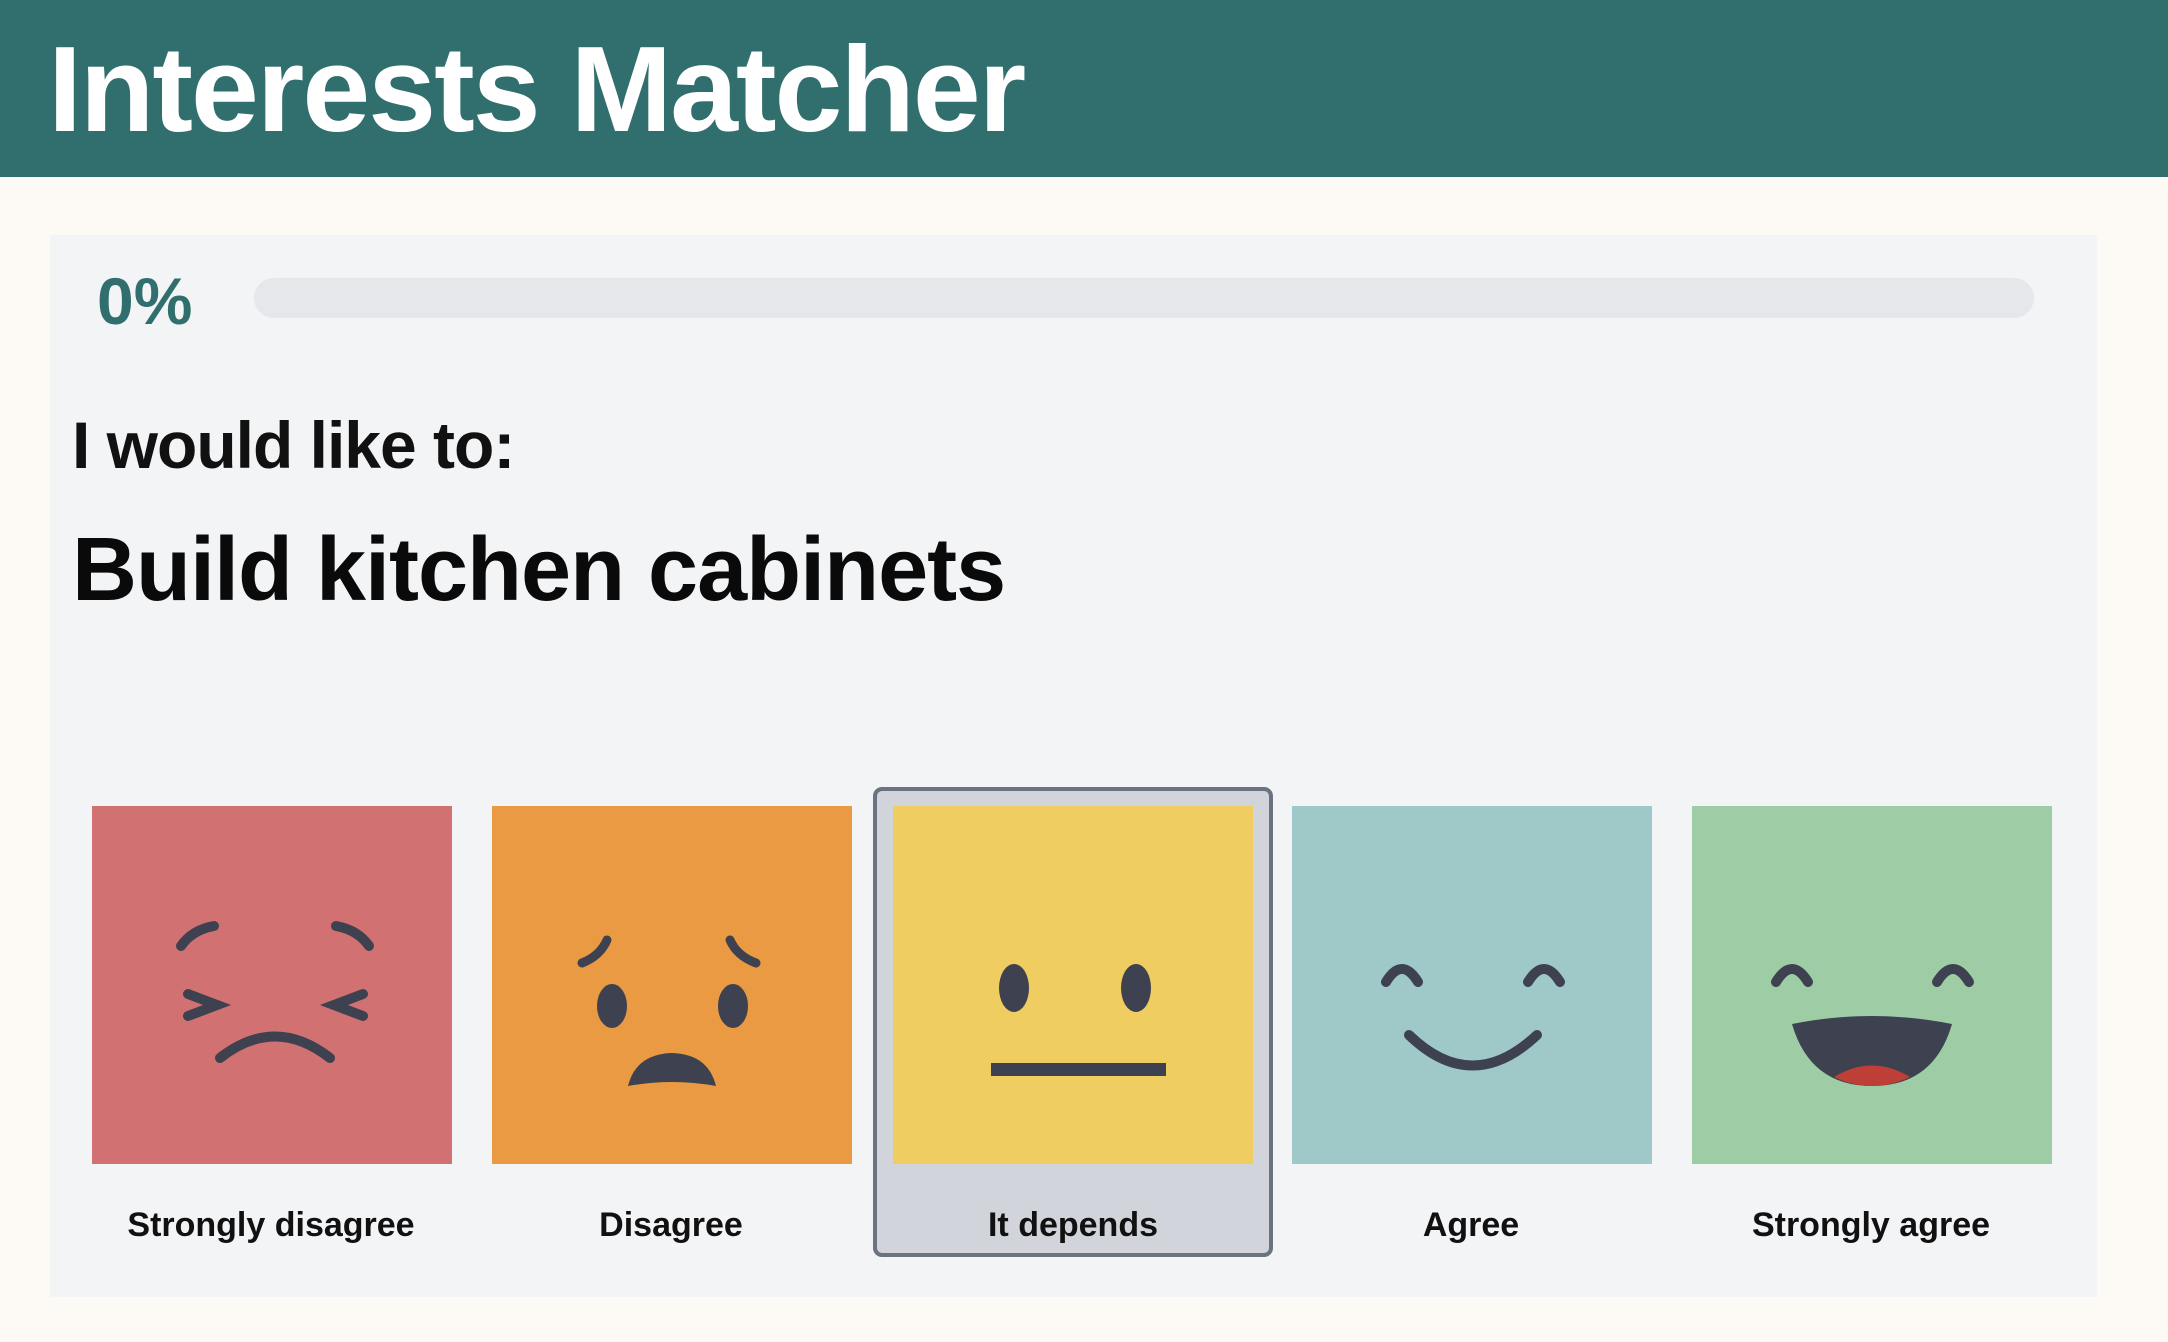 The height and width of the screenshot is (1342, 2168). I want to click on option-it-depends: It depends, so click(1073, 1022).